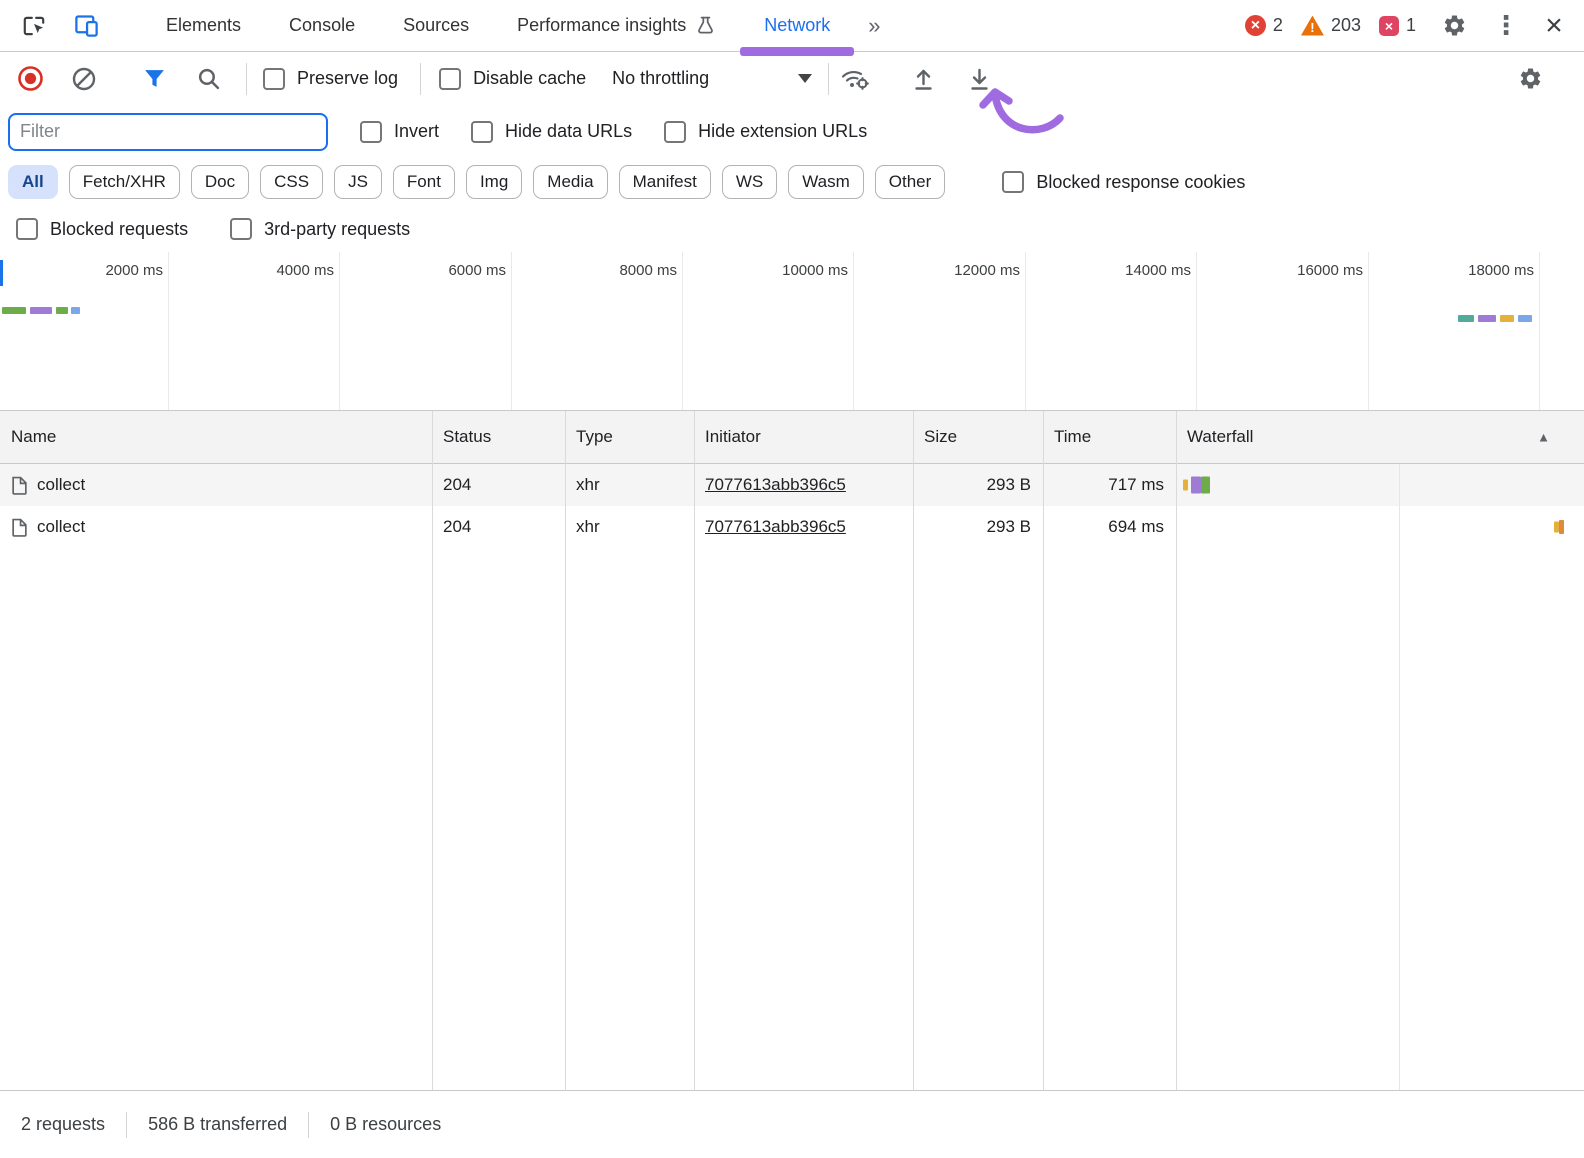 This screenshot has height=1158, width=1584. I want to click on timeline-tick-label: 8000 ms, so click(648, 270).